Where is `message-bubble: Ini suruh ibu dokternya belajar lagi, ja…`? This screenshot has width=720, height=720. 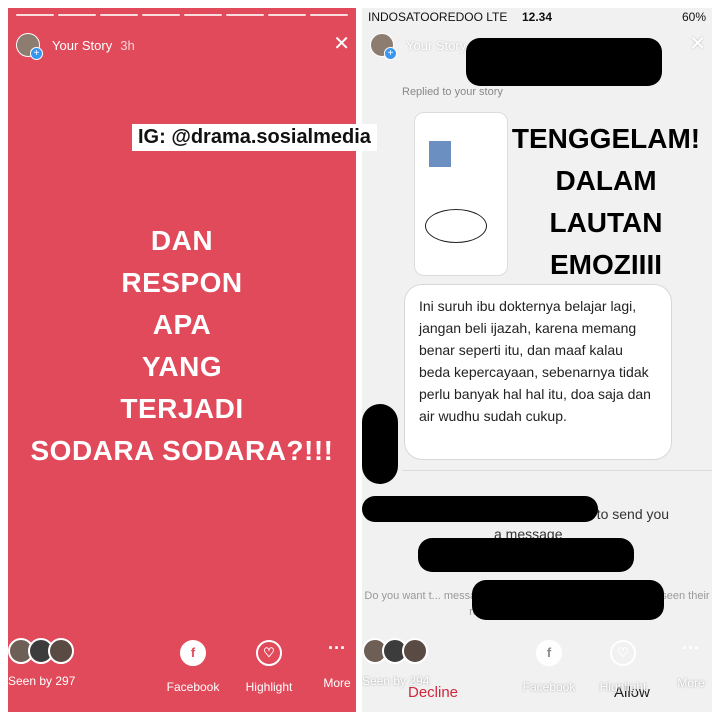 message-bubble: Ini suruh ibu dokternya belajar lagi, ja… is located at coordinates (538, 372).